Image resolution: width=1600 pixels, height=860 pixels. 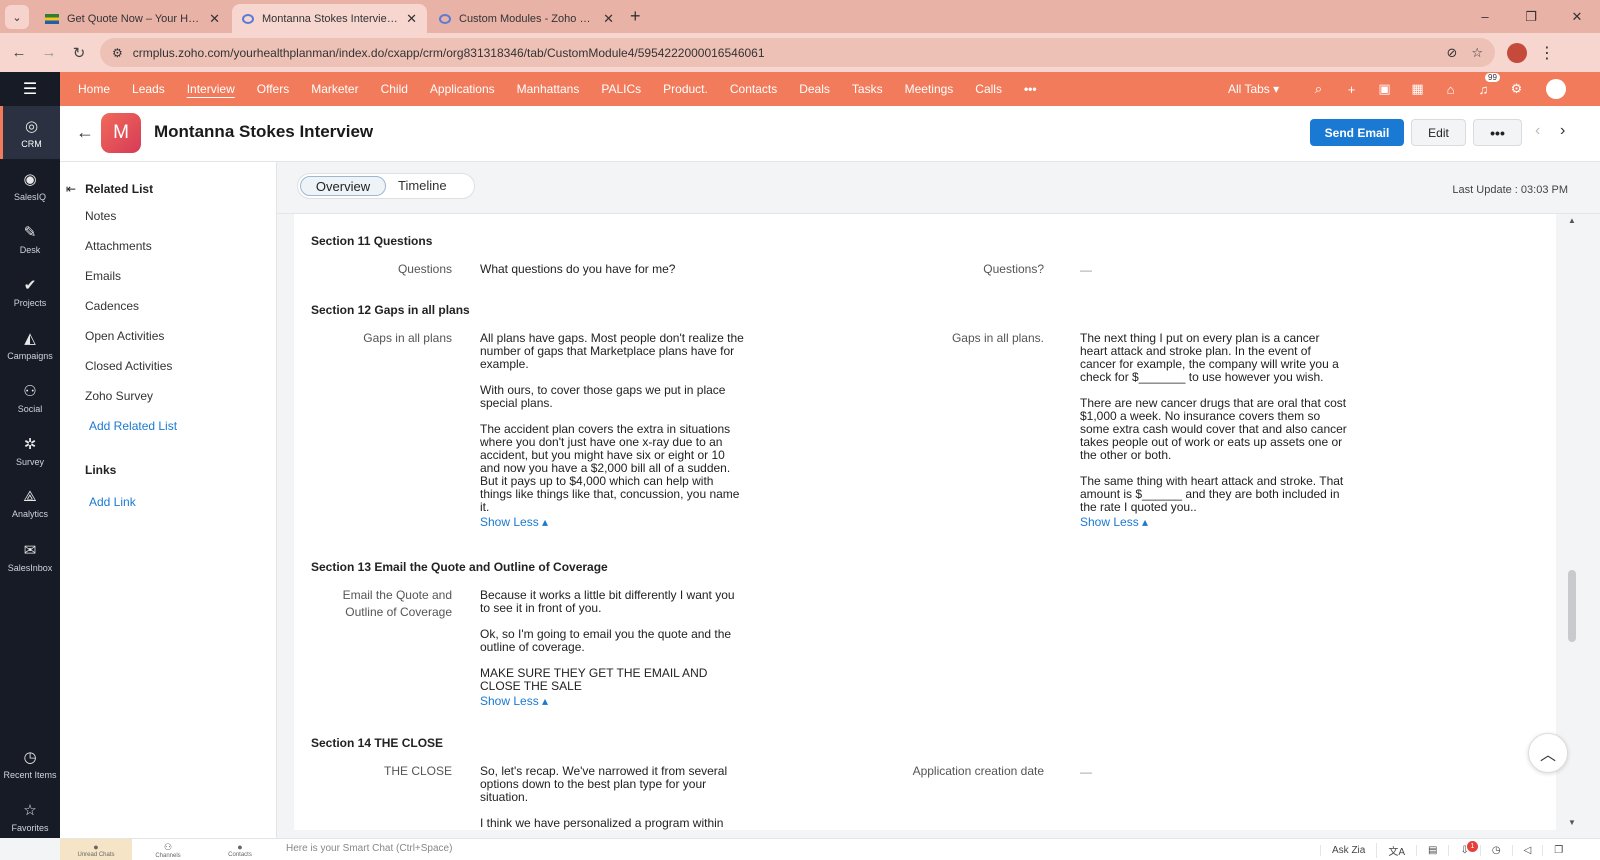 I want to click on tab-timeline: Timeline, so click(x=422, y=185).